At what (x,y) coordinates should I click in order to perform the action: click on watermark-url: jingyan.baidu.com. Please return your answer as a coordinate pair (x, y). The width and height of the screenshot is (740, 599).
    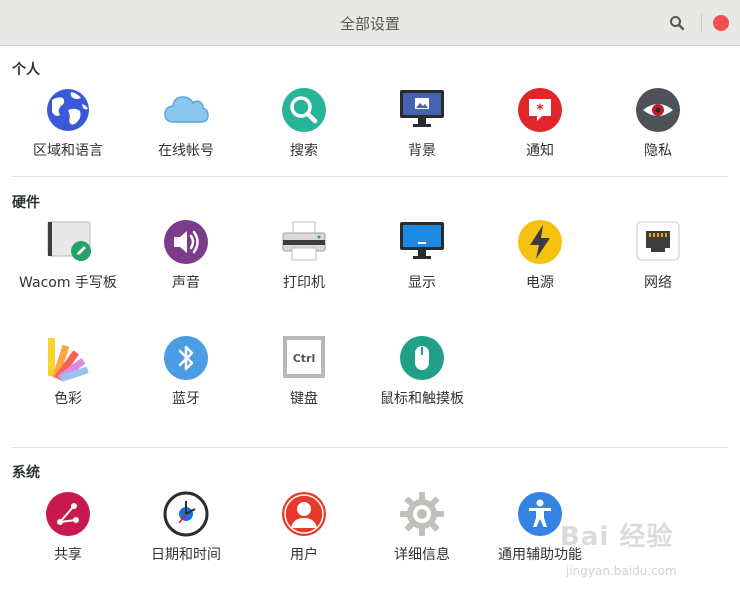
    Looking at the image, I should click on (621, 571).